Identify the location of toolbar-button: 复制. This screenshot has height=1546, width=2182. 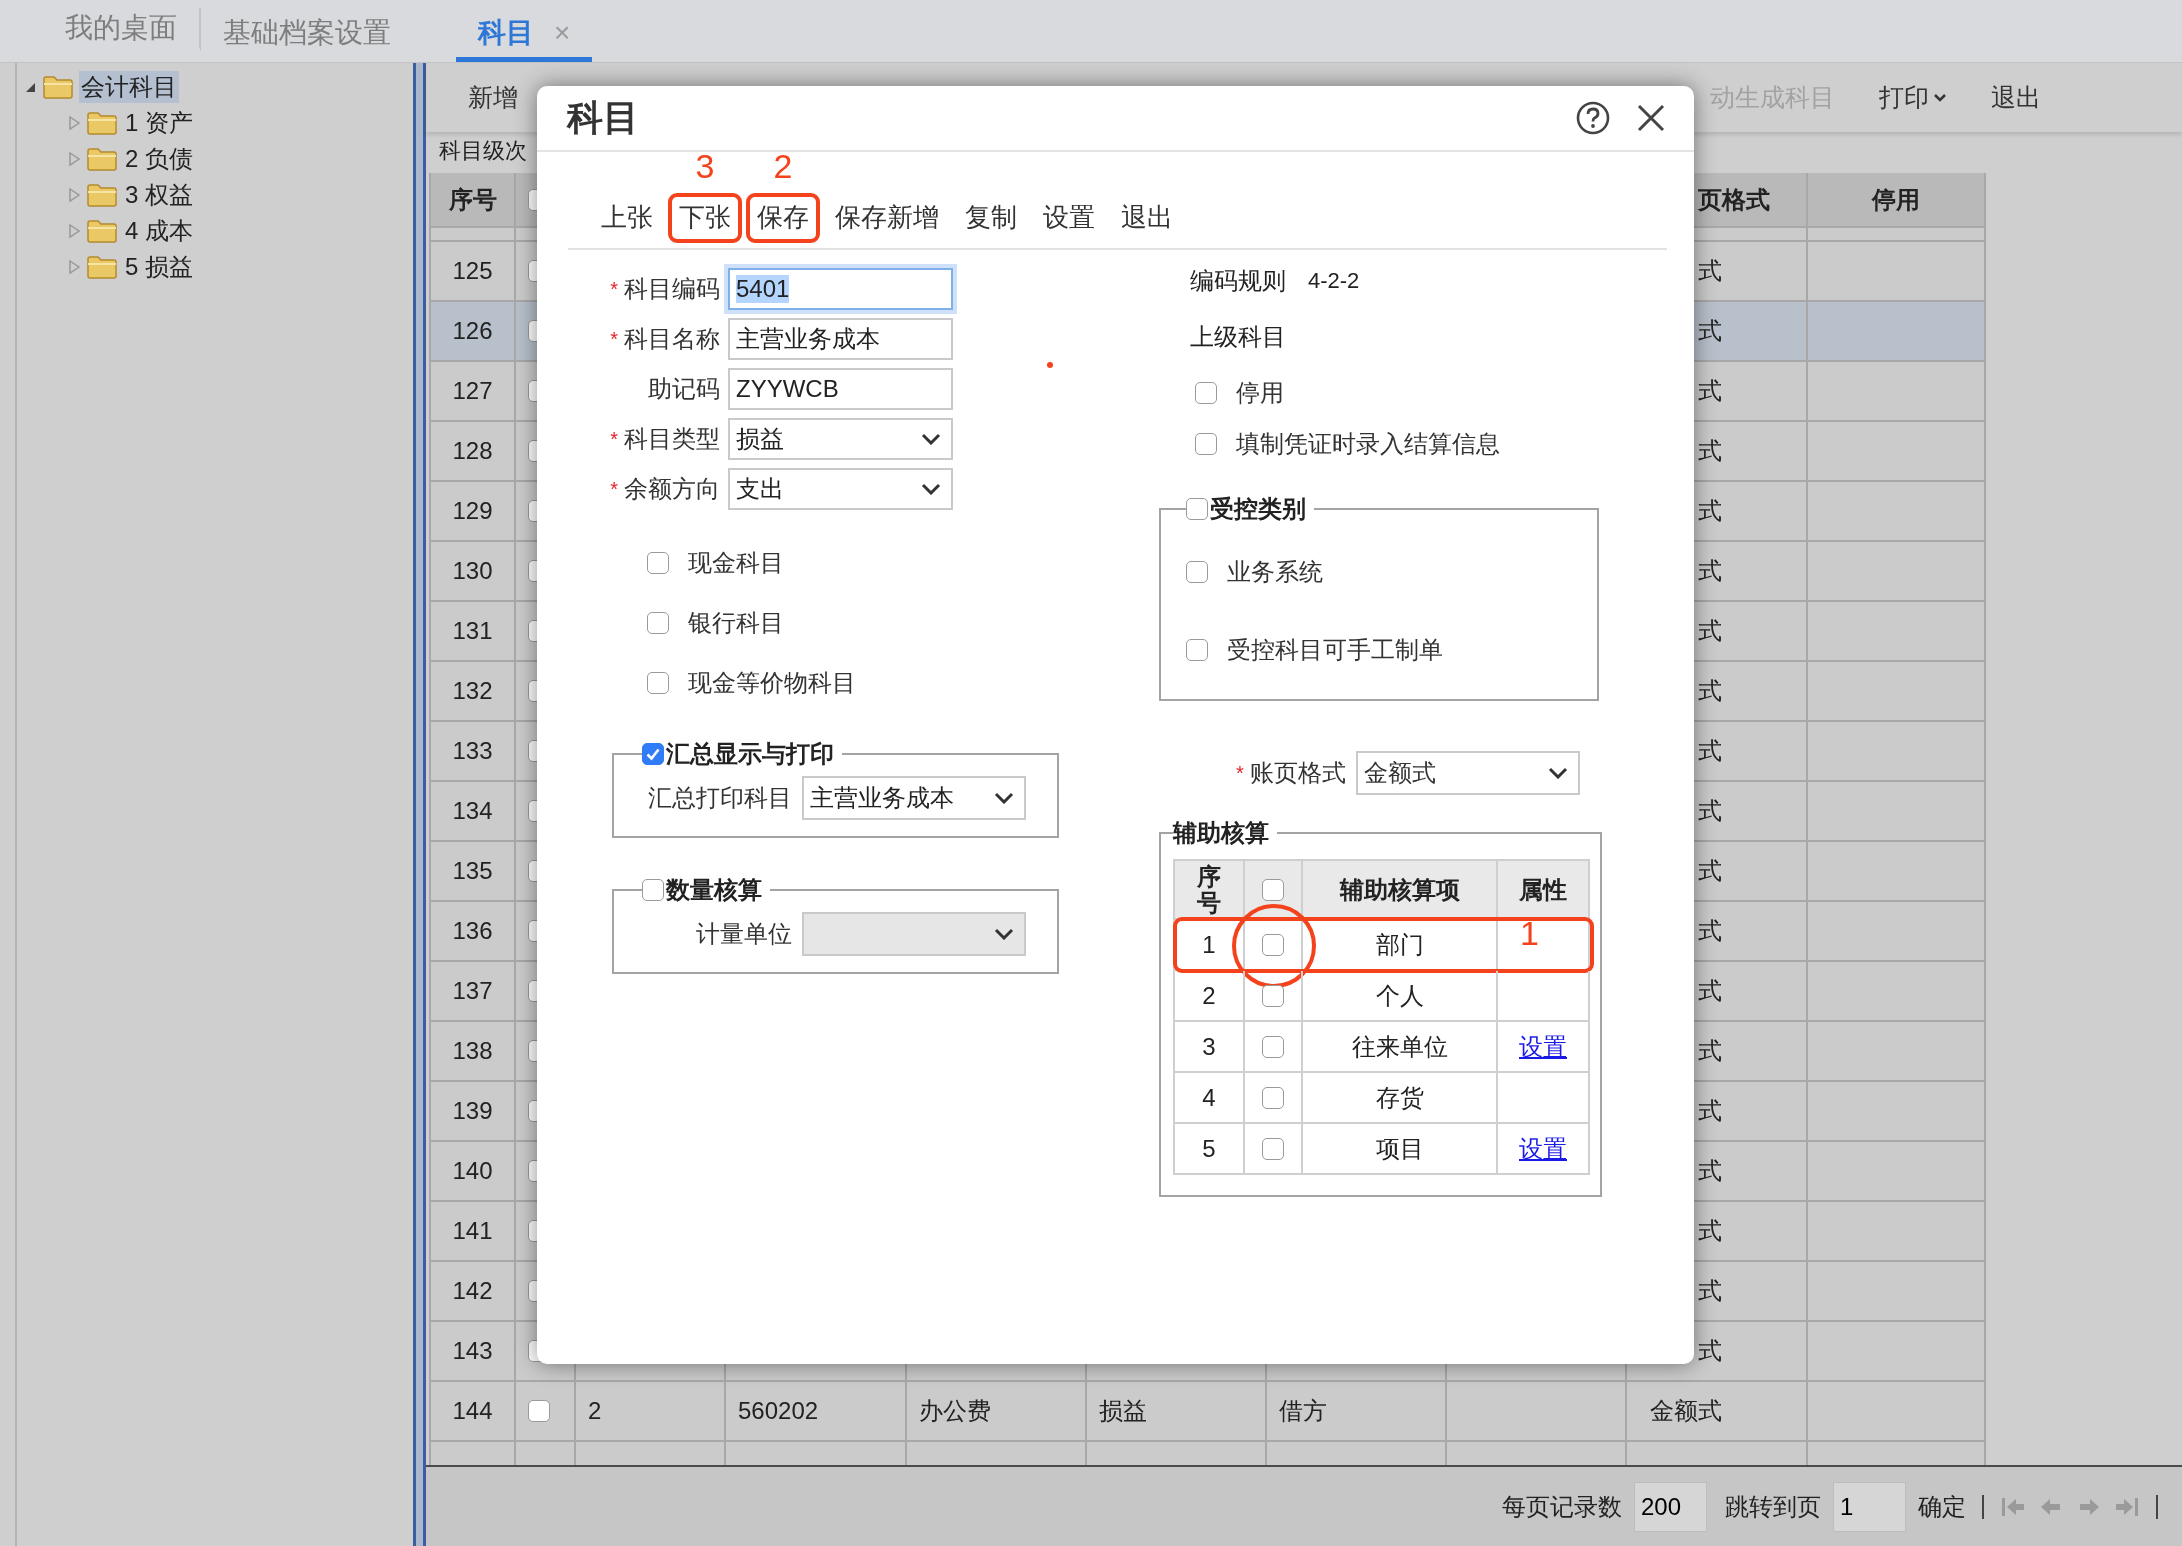
(991, 217).